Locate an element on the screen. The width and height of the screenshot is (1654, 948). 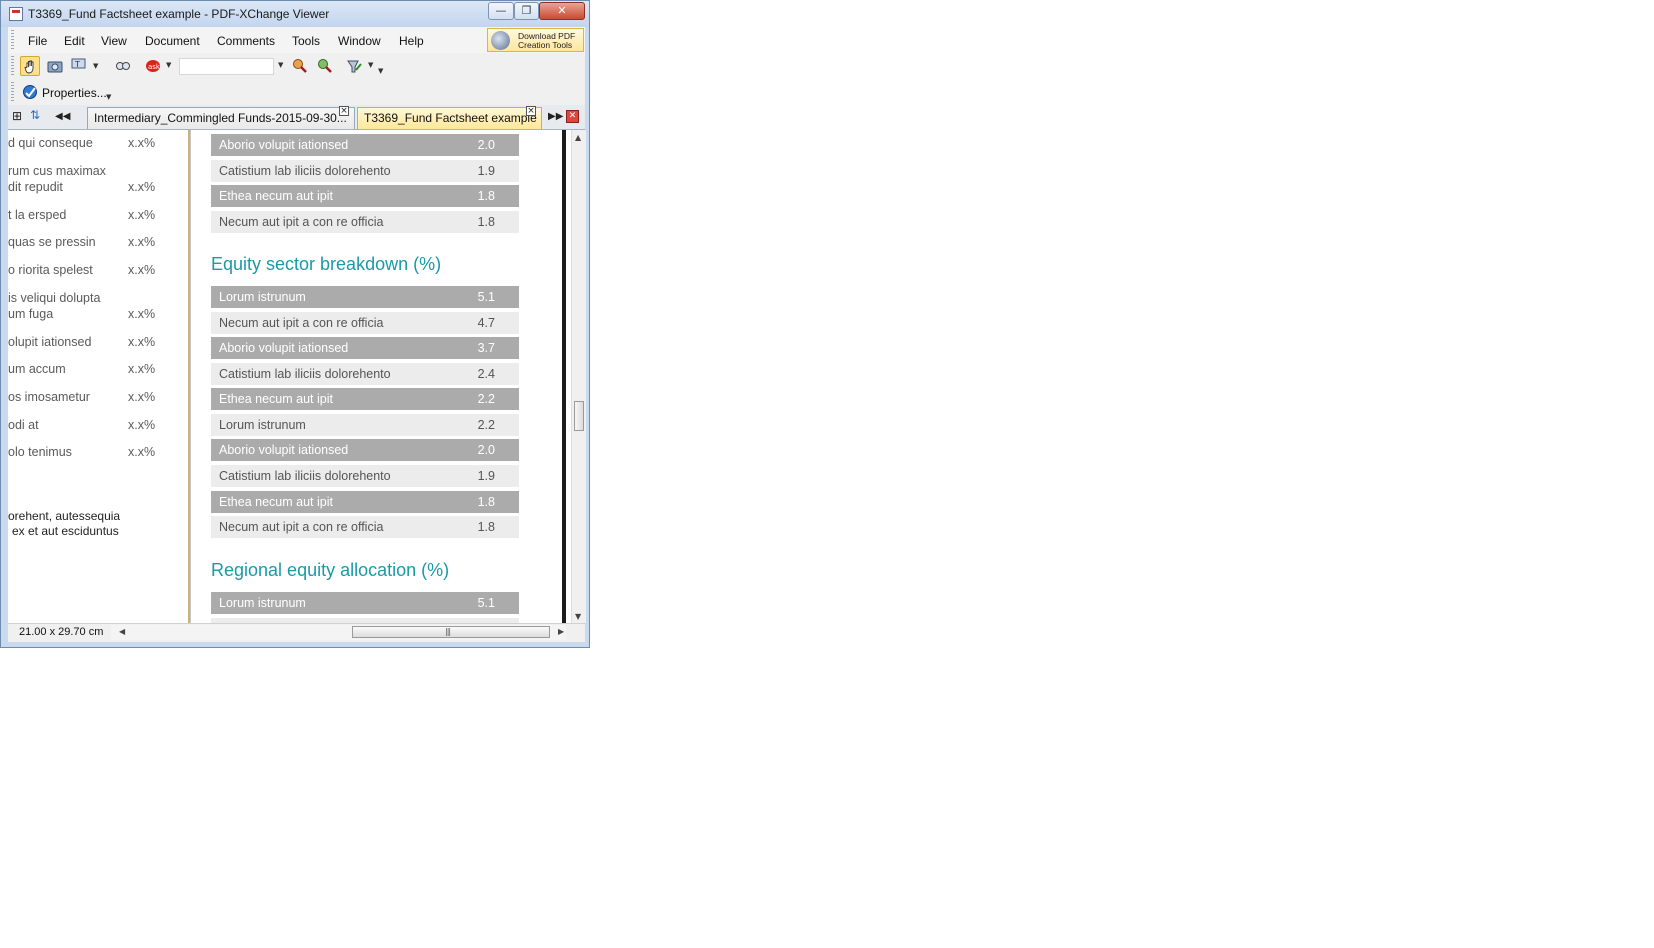
sort-tabs-icon: ⇅ is located at coordinates (35, 115).